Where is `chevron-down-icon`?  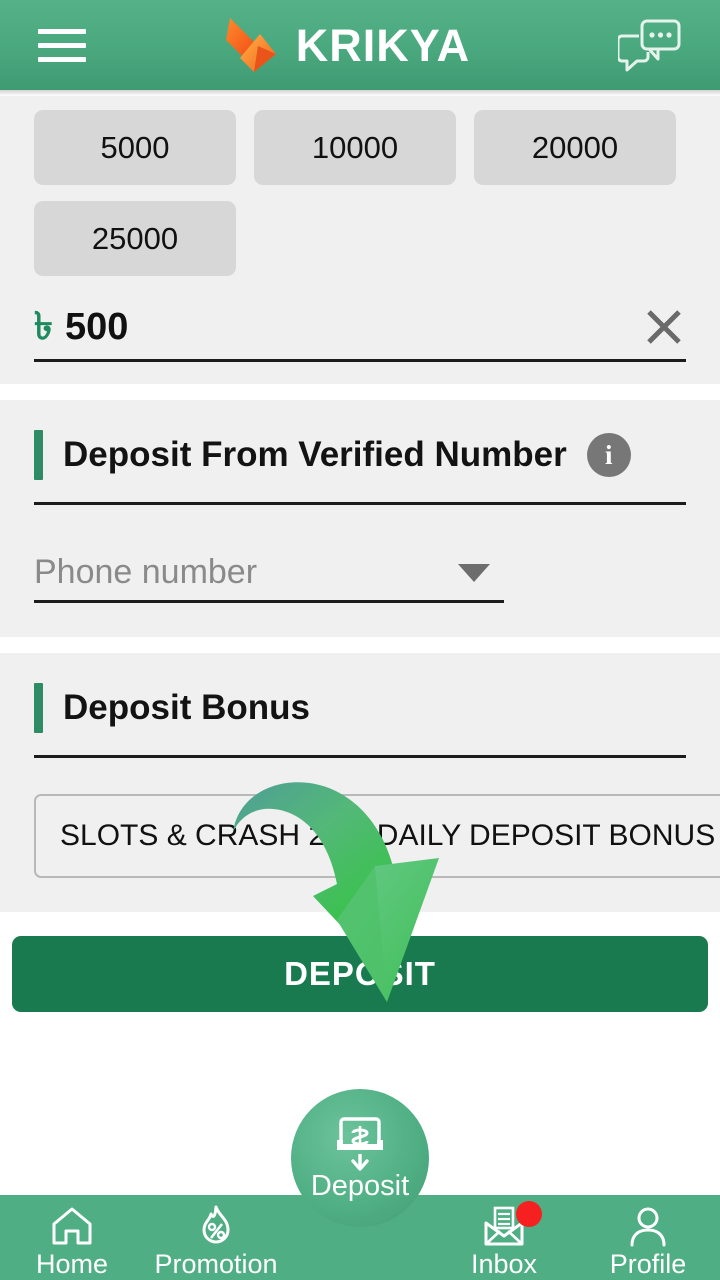
chevron-down-icon is located at coordinates (474, 572).